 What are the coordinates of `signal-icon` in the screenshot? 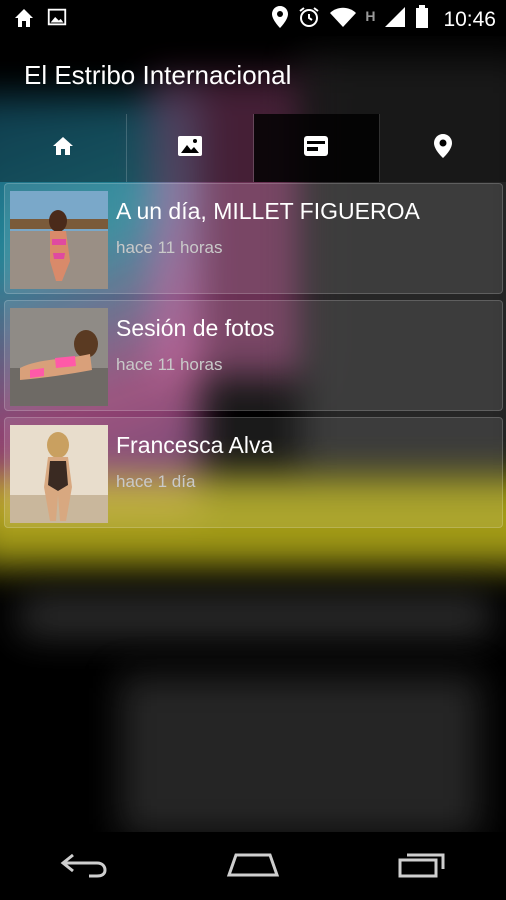 It's located at (395, 19).